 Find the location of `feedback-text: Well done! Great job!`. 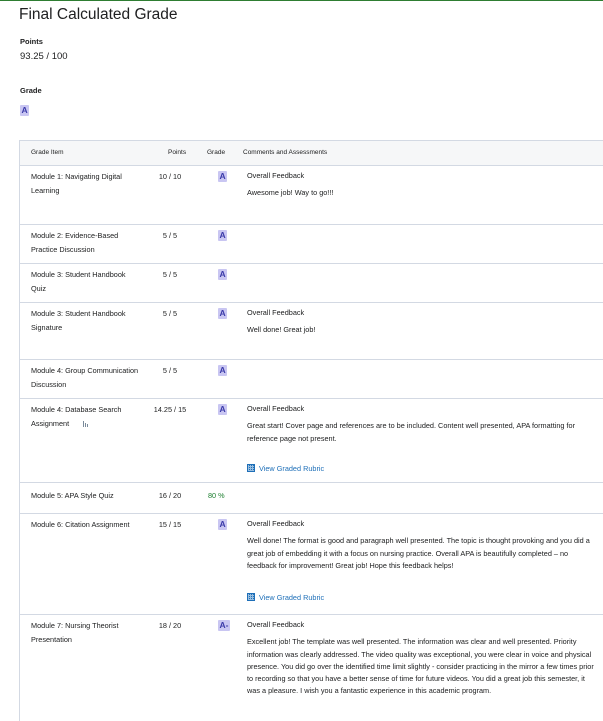

feedback-text: Well done! Great job! is located at coordinates (281, 330).